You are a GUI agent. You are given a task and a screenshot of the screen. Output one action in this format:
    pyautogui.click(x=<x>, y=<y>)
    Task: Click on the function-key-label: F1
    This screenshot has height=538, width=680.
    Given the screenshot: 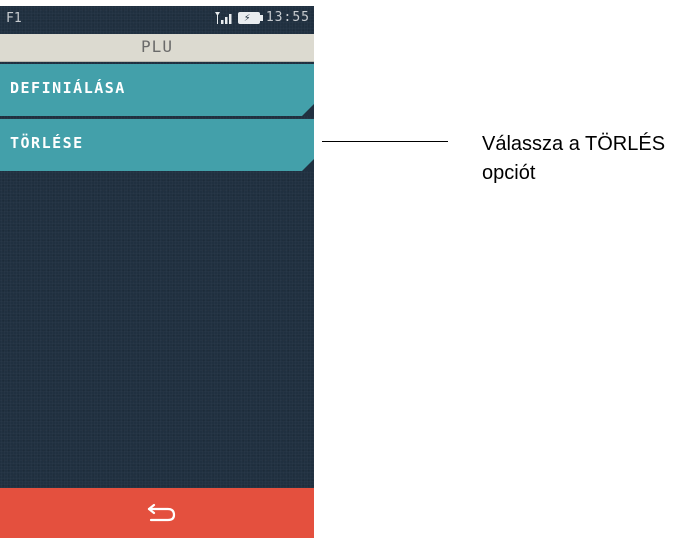 What is the action you would take?
    pyautogui.click(x=14, y=18)
    